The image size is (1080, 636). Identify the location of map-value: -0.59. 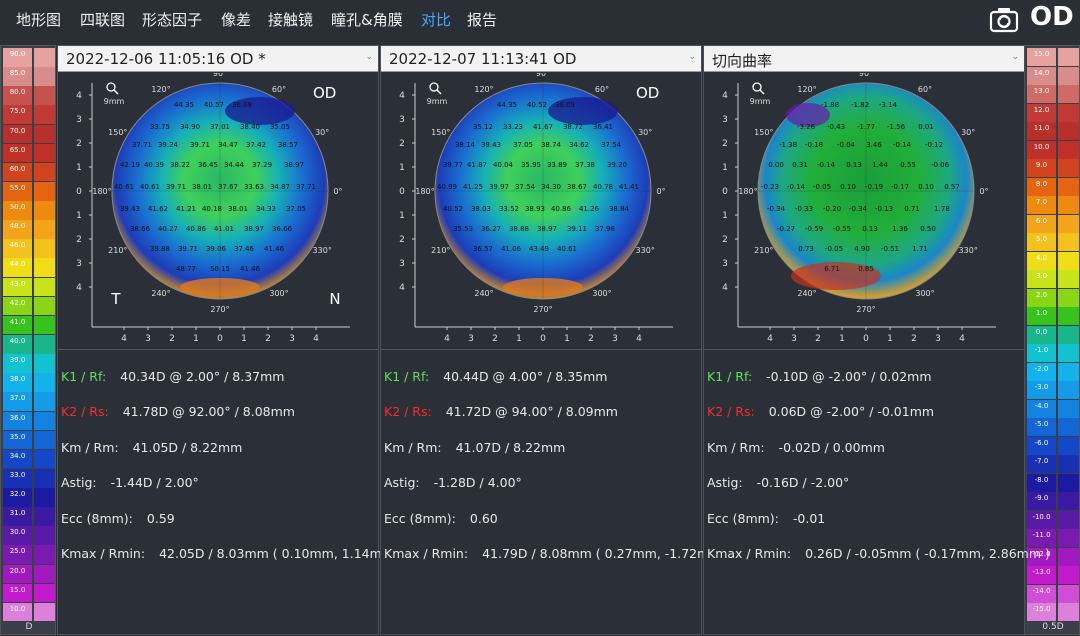
(814, 229).